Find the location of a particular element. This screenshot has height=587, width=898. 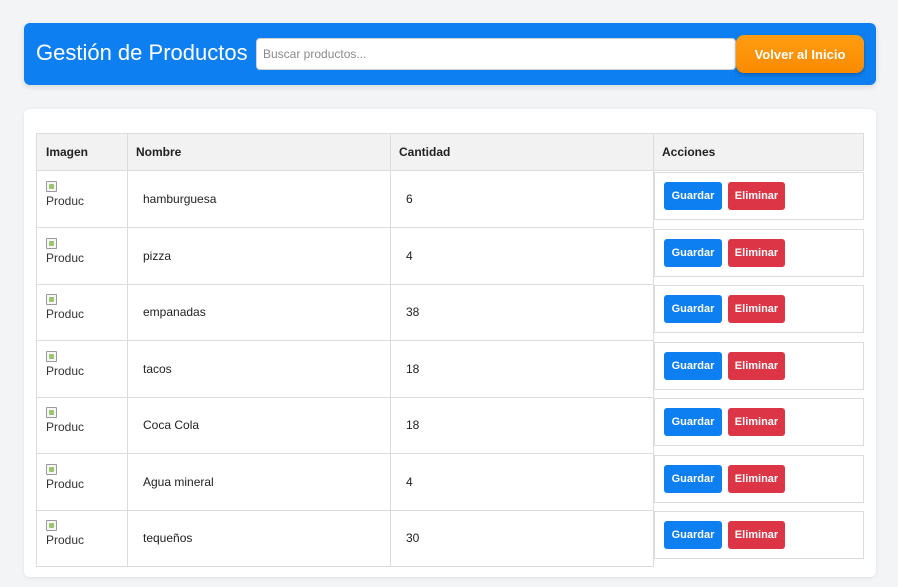

table-row: Produc tacos 18 is located at coordinates (345, 369).